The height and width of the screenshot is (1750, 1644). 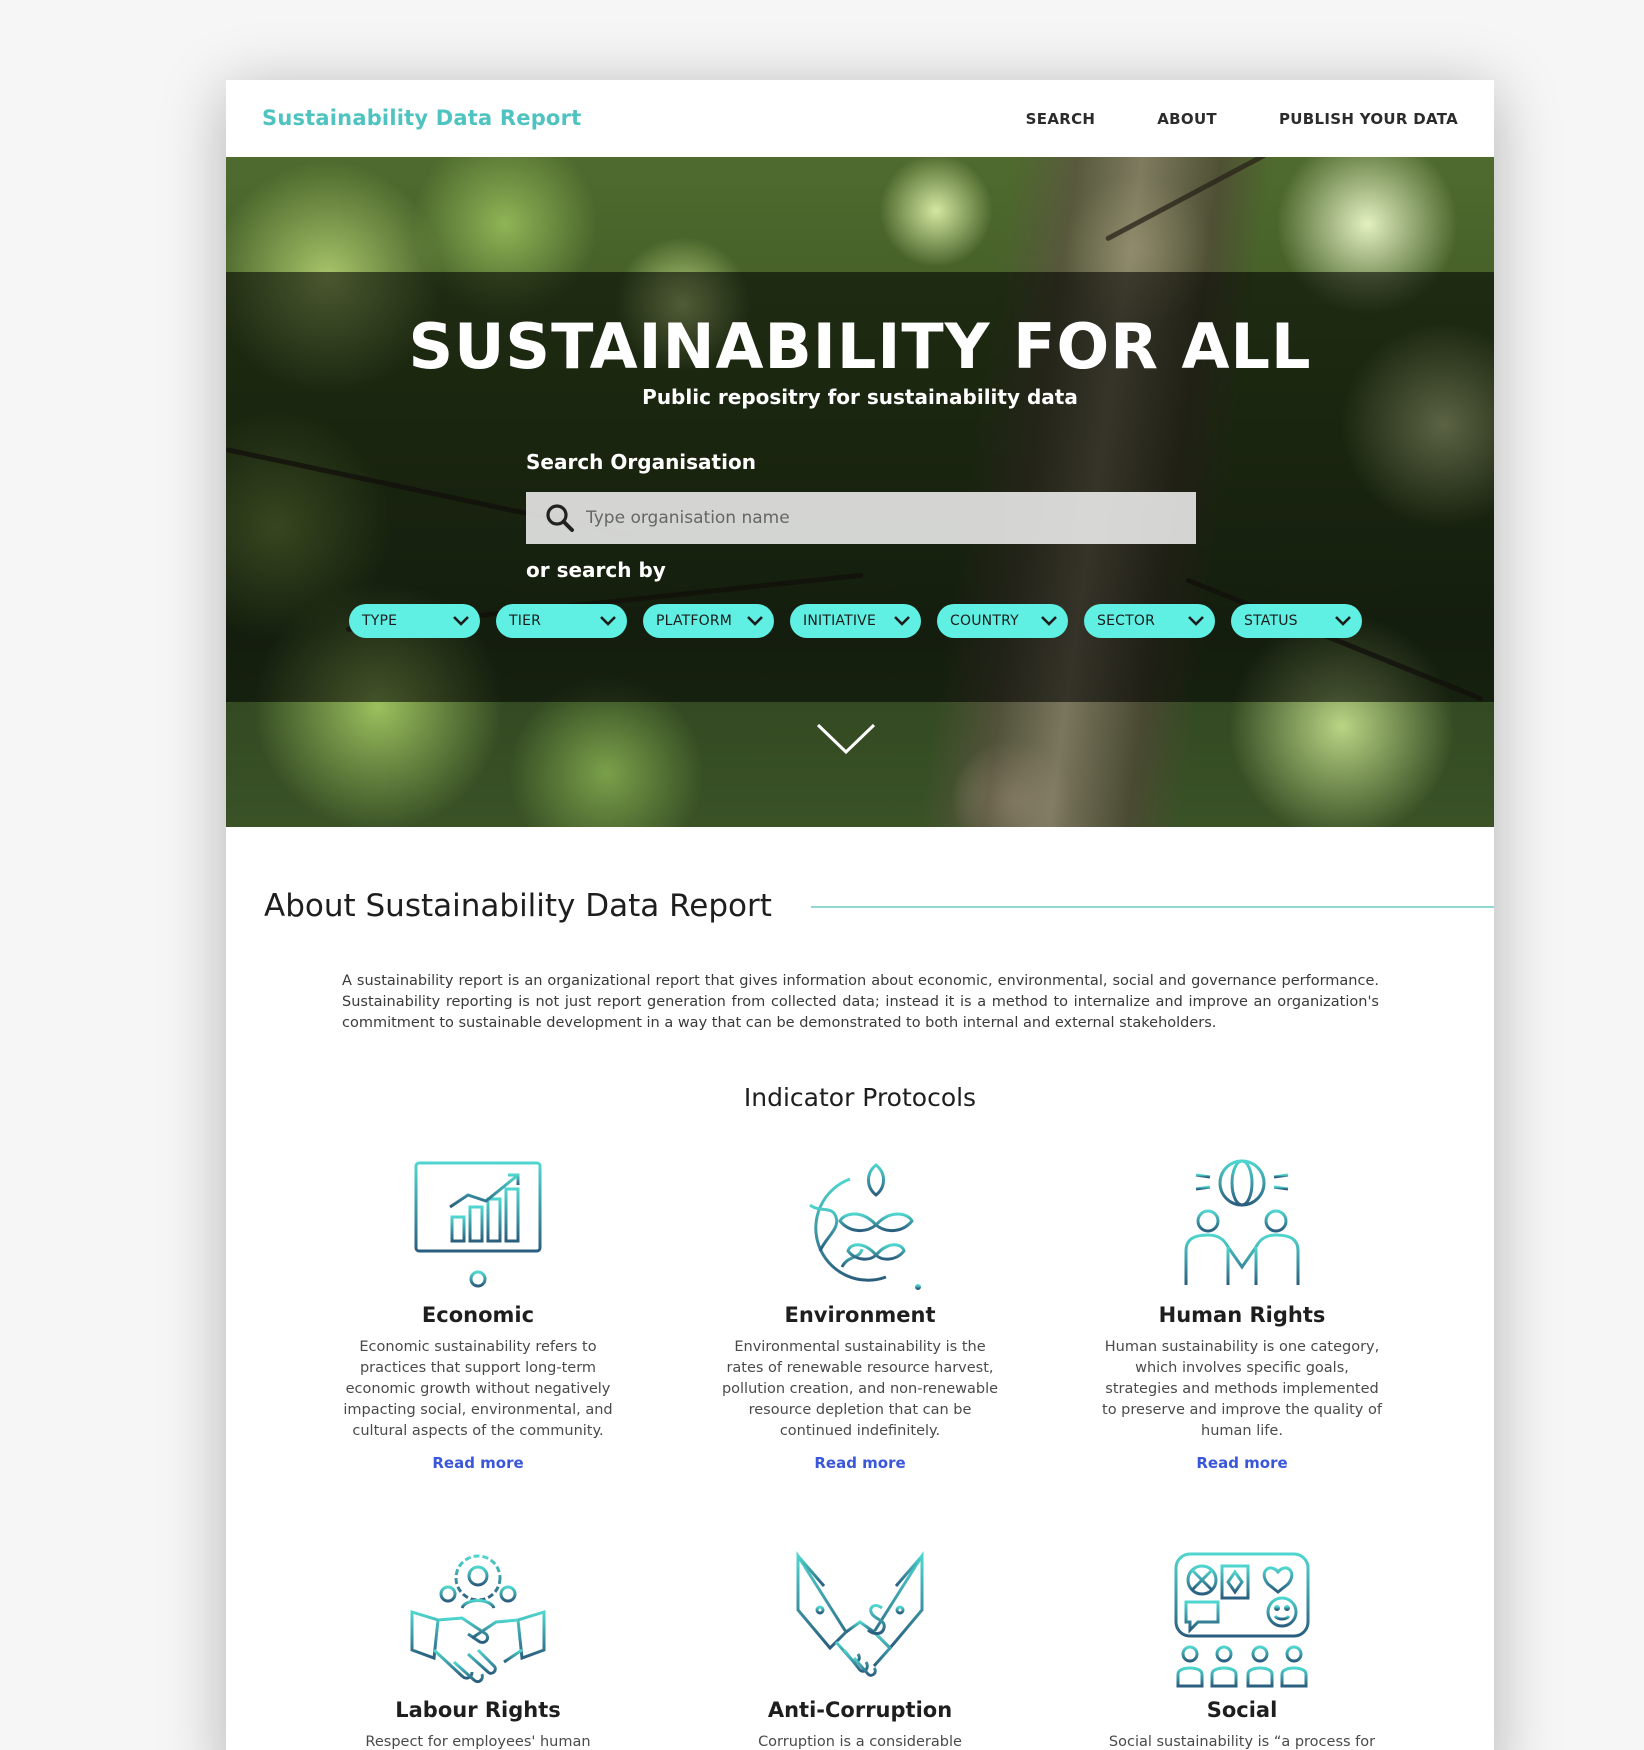 What do you see at coordinates (518, 906) in the screenshot?
I see `about-heading: About Sustainability Data Report` at bounding box center [518, 906].